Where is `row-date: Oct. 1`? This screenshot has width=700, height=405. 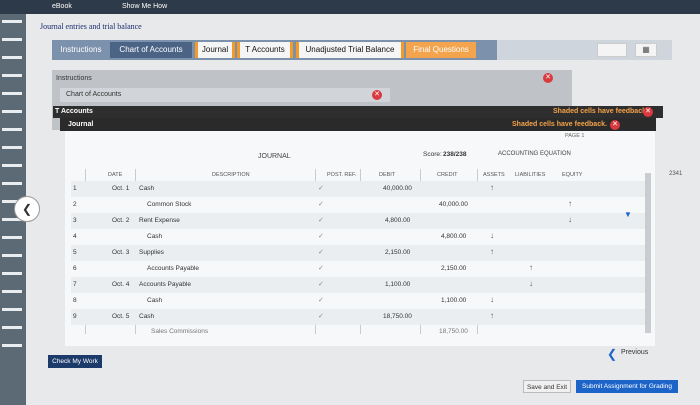
row-date: Oct. 1 is located at coordinates (120, 188).